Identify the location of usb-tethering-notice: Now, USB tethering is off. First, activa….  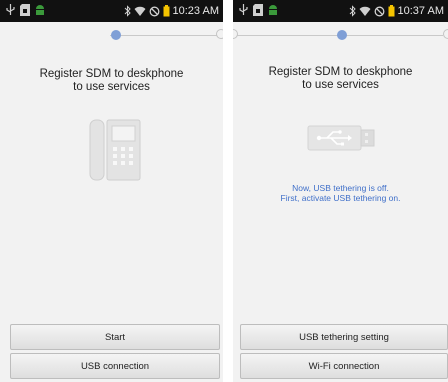
(340, 193).